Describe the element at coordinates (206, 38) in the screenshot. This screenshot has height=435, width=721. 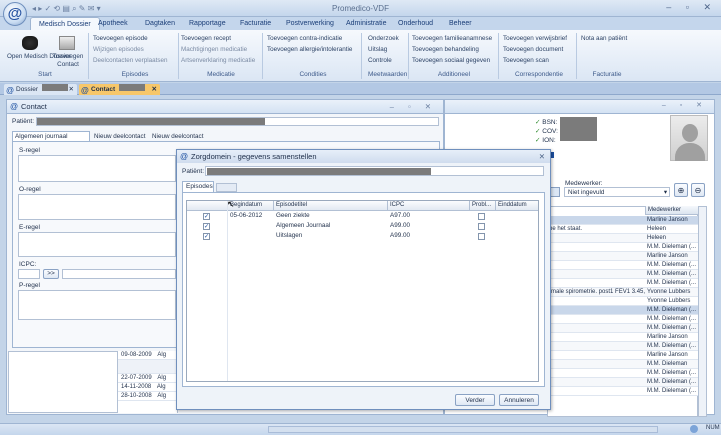
I see `medicatie-item-0: Toevoegen recept` at that location.